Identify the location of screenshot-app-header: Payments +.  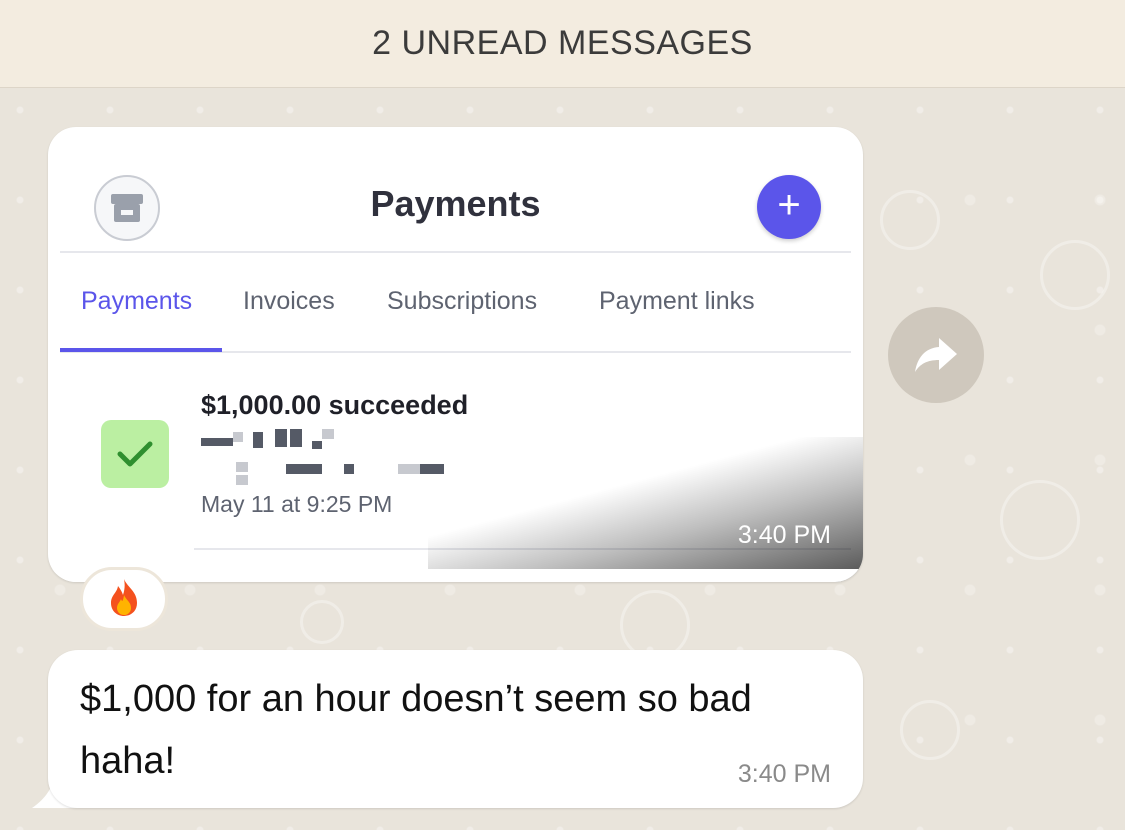
(455, 205).